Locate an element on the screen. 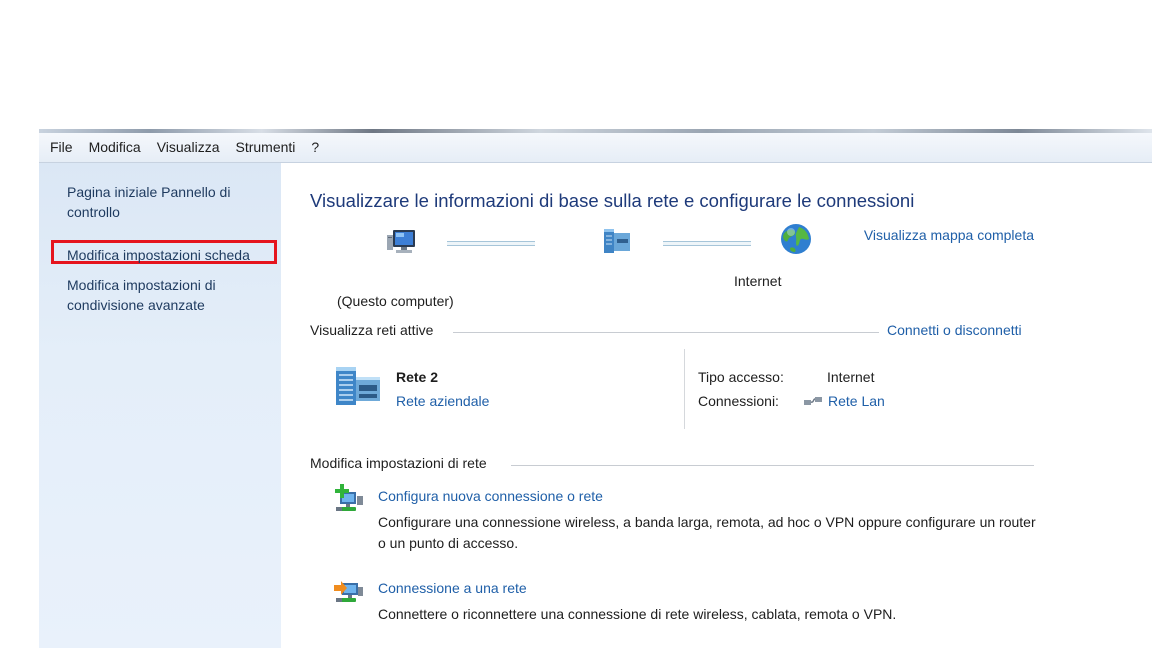  sidebar-link-adapter-settings: Modifica impostazioni scheda is located at coordinates (158, 255).